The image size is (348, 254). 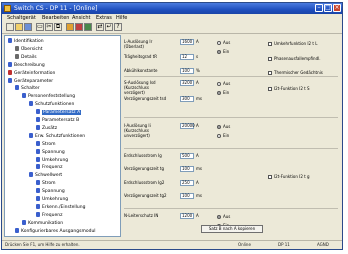 I want to click on menu-schaltgeraet: Schaltgerät, so click(x=21, y=18).